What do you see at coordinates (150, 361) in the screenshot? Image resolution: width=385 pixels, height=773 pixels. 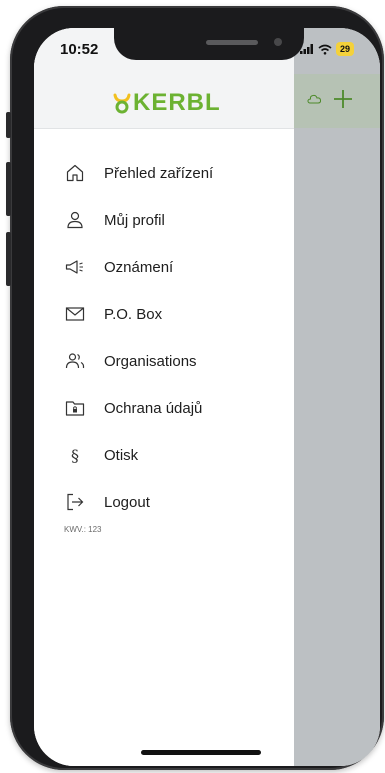 I see `menu-item-label: Organisations` at bounding box center [150, 361].